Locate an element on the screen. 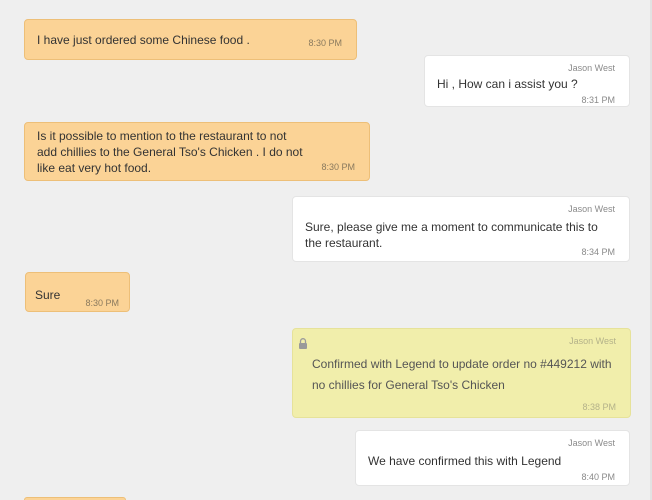 The width and height of the screenshot is (652, 500). message-text: We have confirmed this with Legend is located at coordinates (465, 461).